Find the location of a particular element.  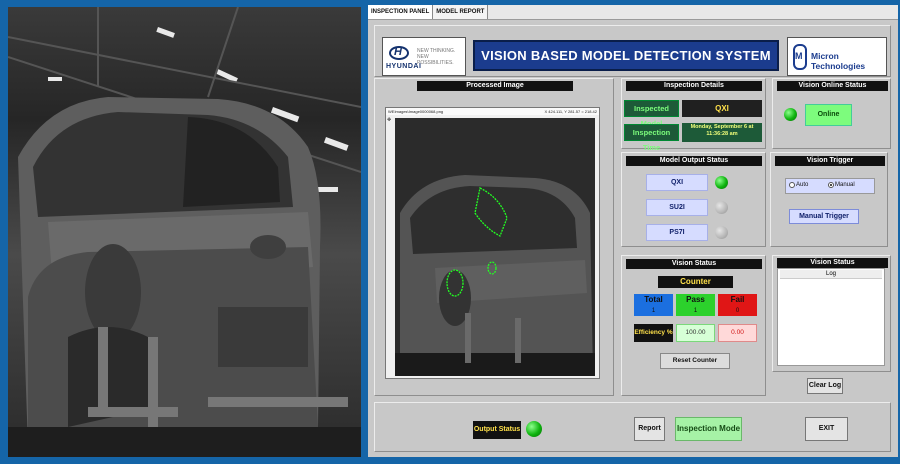

processed-image-title: Processed Image is located at coordinates (495, 86).